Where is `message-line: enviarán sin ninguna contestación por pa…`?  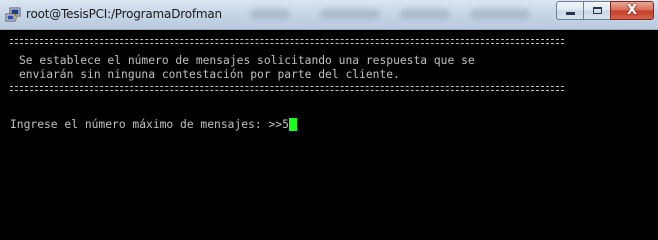 message-line: enviarán sin ninguna contestación por pa… is located at coordinates (209, 74).